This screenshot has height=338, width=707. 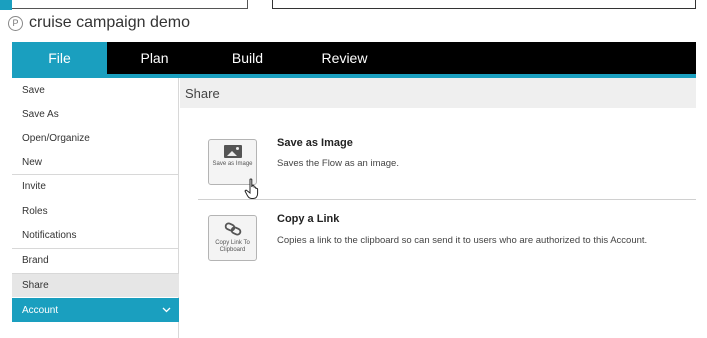 What do you see at coordinates (95, 260) in the screenshot?
I see `sidebar-item-brand: Brand` at bounding box center [95, 260].